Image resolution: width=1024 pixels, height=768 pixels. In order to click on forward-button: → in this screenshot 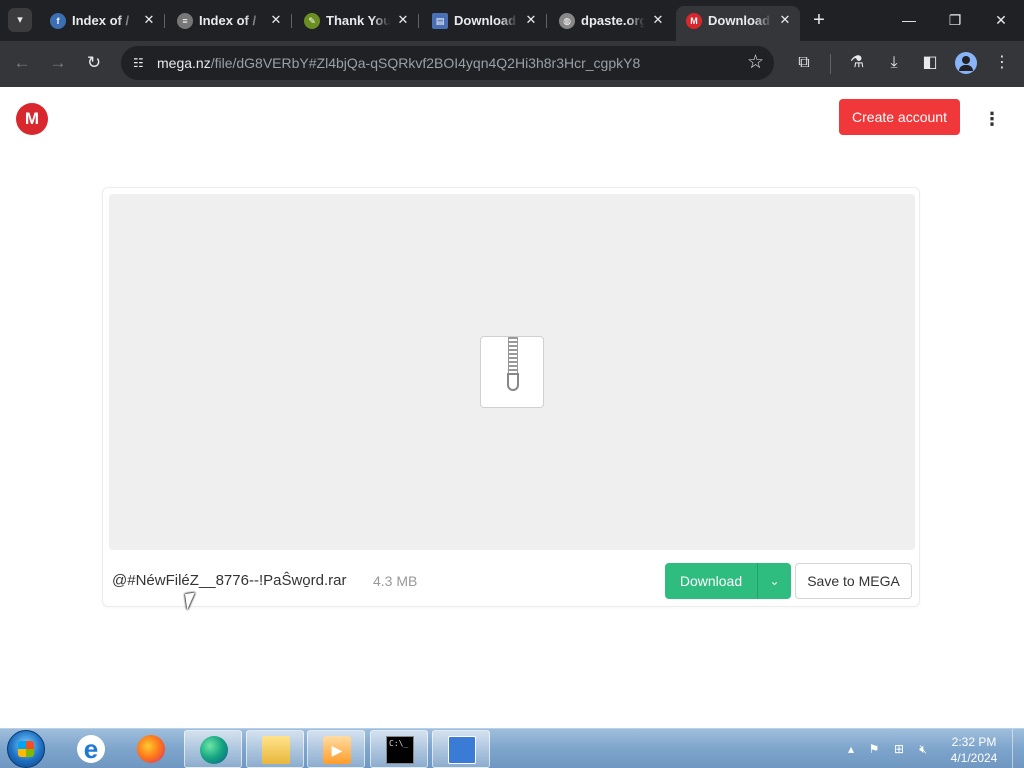, I will do `click(58, 63)`.